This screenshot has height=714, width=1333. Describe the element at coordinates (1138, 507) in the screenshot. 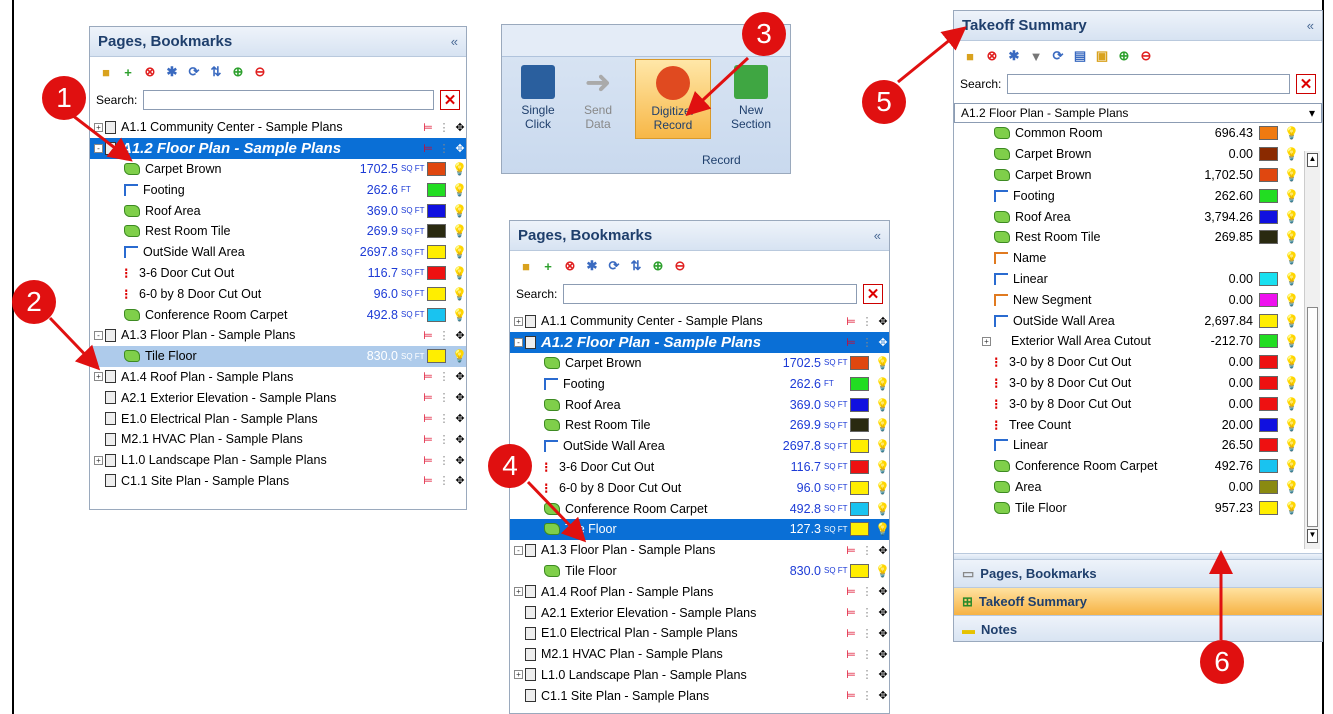

I see `takeoff-row: Tile Floor 957.23 💡` at that location.